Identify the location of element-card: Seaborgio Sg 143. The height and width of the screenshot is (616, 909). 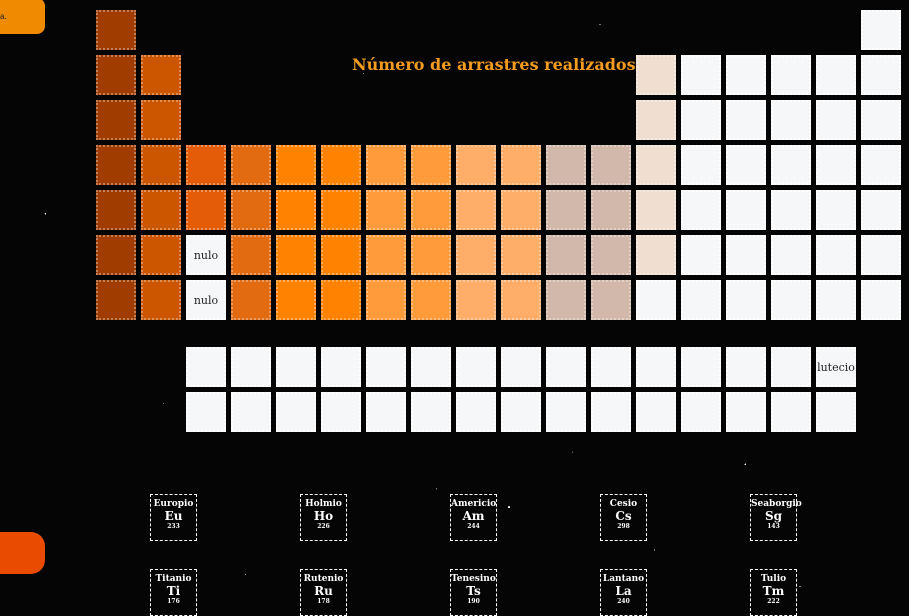
(776, 517).